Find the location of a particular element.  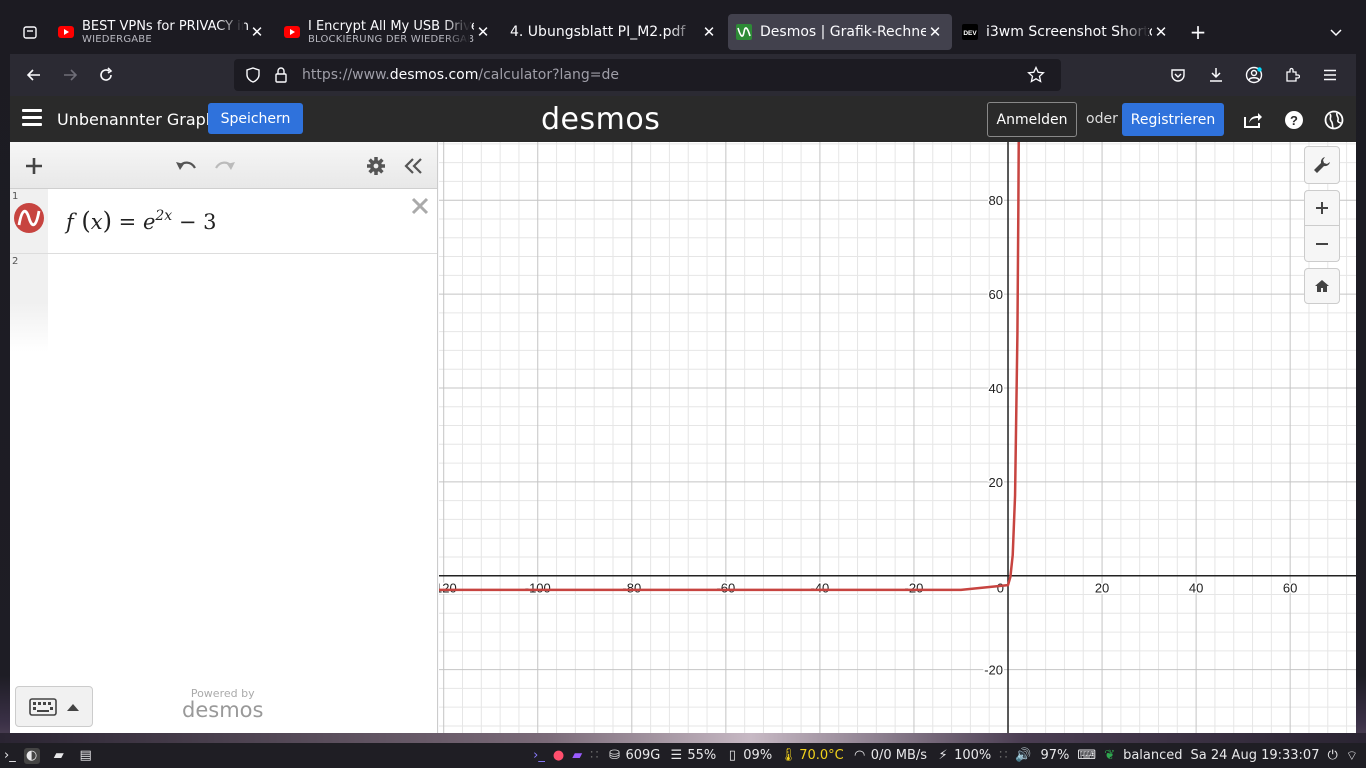

keypad-toggle-button is located at coordinates (54, 706).